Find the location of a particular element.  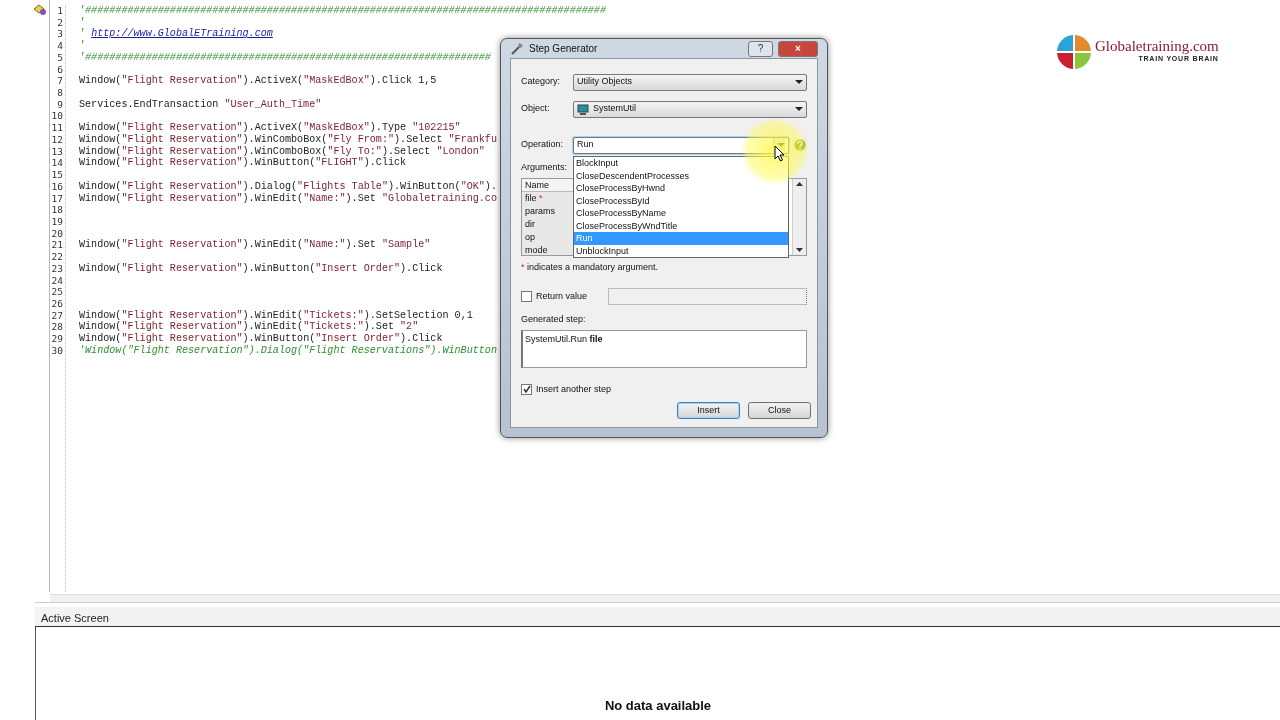

dropdown-option: CloseDescendentProcesses is located at coordinates (681, 175).